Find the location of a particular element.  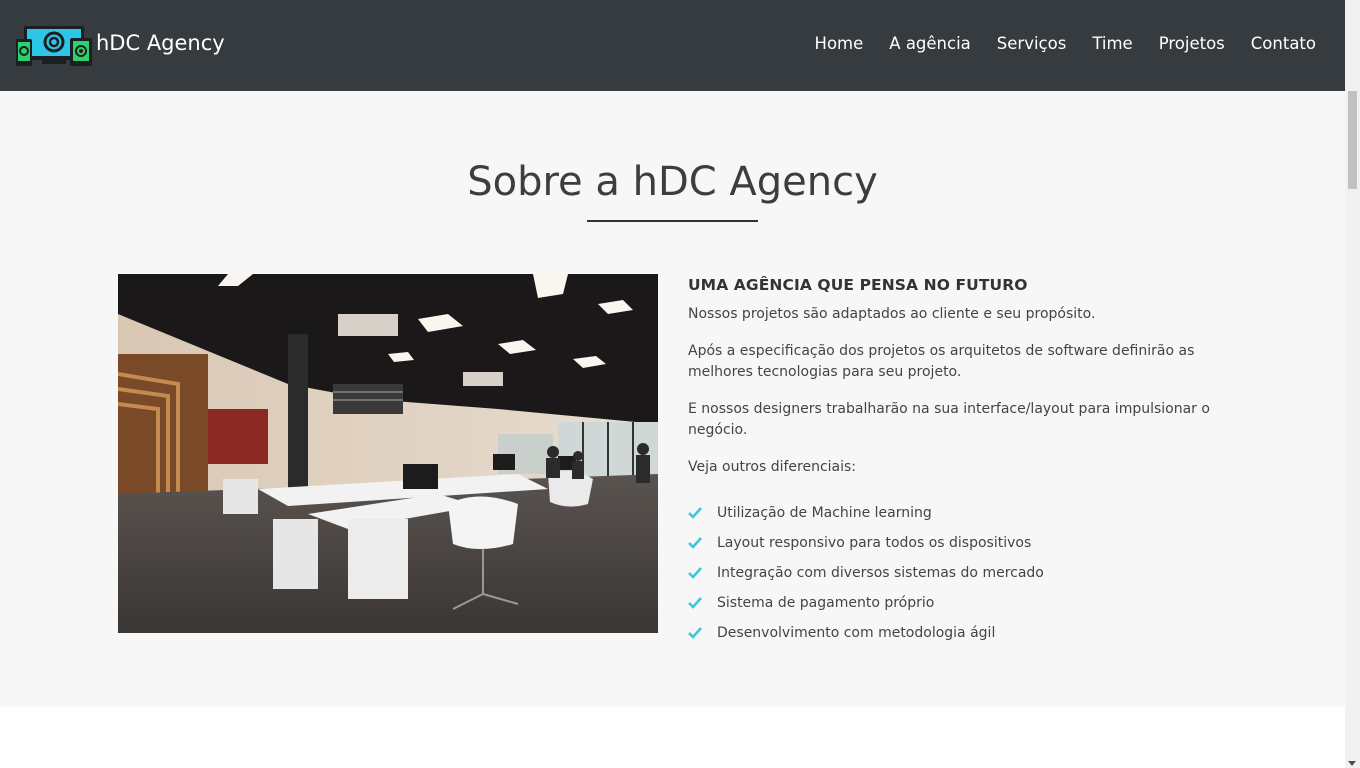

feature-label: Desenvolvimento com metodologia ágil is located at coordinates (856, 633).